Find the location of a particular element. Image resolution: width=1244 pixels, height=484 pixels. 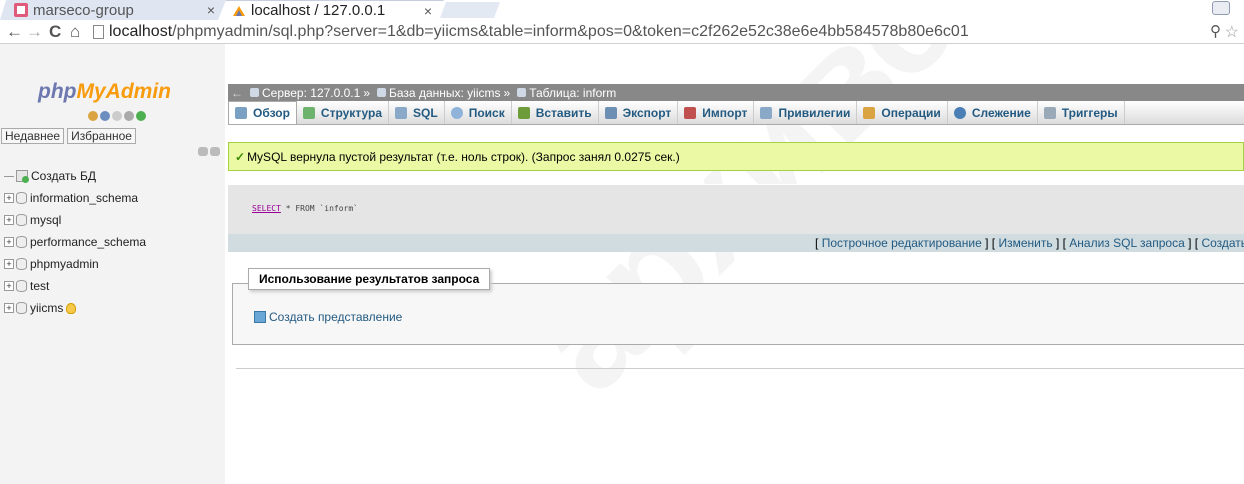

collapse-all-icon is located at coordinates (203, 151).